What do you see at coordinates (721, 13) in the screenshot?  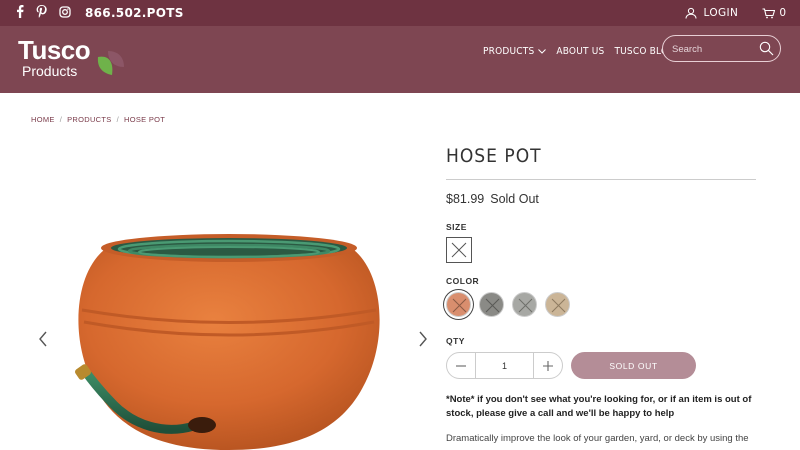 I see `login-label: LOGIN` at bounding box center [721, 13].